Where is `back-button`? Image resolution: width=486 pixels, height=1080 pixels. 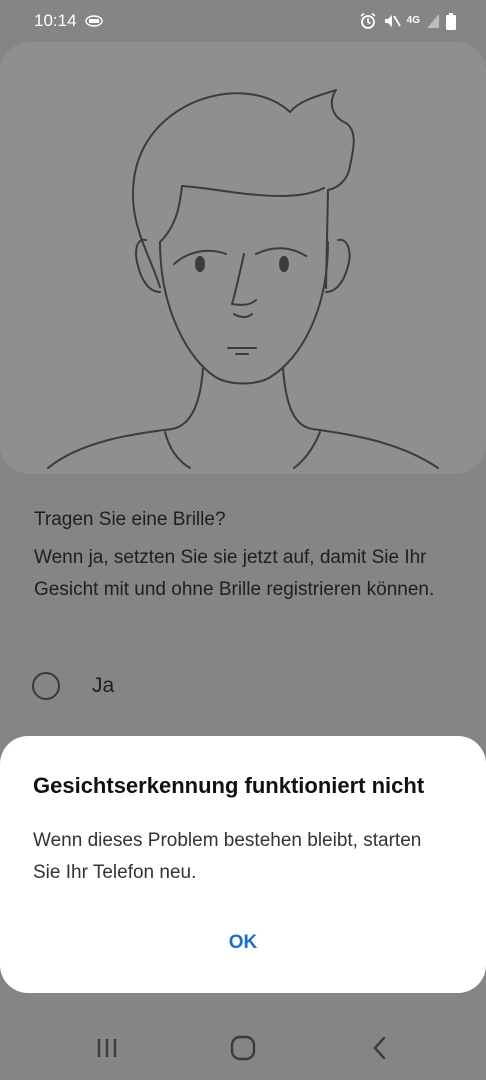
back-button is located at coordinates (380, 1048).